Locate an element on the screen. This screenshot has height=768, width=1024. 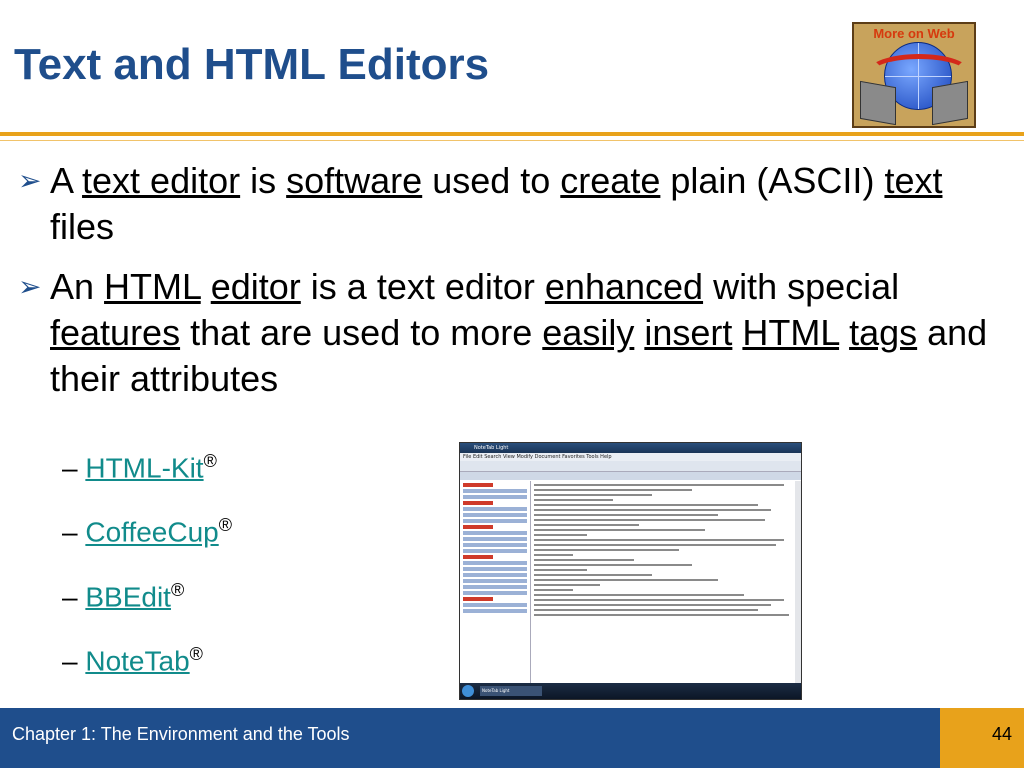
bullet-segment: with special is located at coordinates (801, 286).